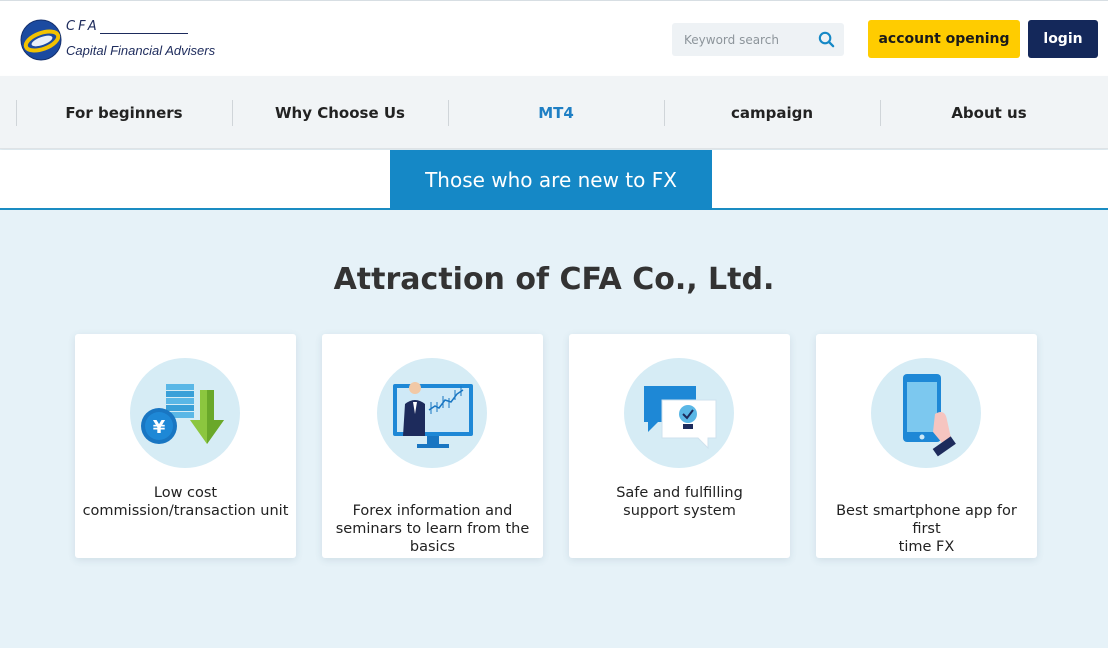 This screenshot has width=1108, height=648. What do you see at coordinates (926, 413) in the screenshot?
I see `smartphone-hand-icon` at bounding box center [926, 413].